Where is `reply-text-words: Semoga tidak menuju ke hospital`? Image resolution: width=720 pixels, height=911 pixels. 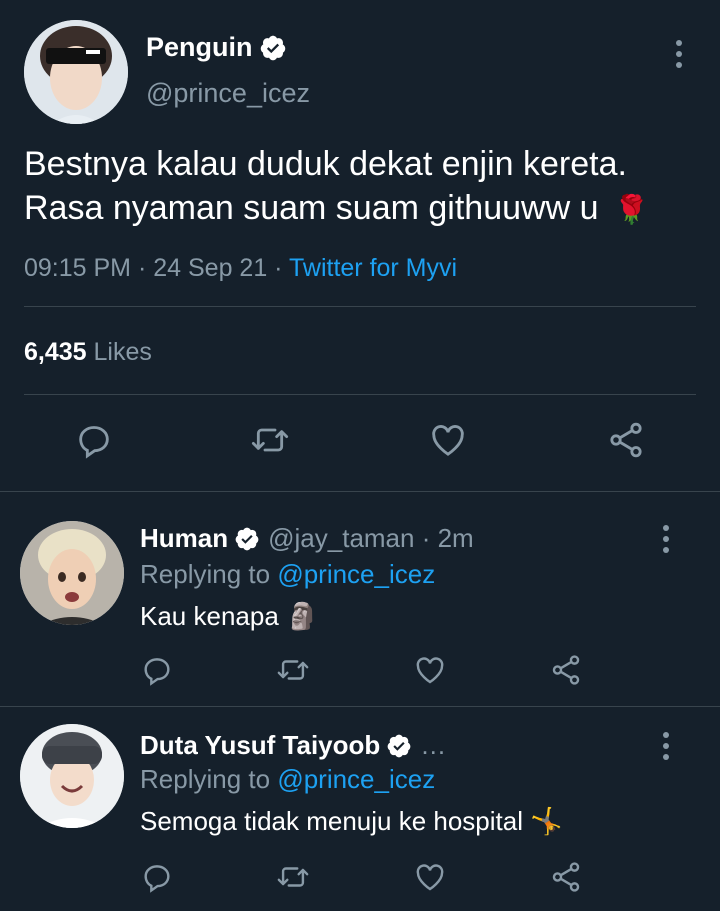 reply-text-words: Semoga tidak menuju ke hospital is located at coordinates (332, 821).